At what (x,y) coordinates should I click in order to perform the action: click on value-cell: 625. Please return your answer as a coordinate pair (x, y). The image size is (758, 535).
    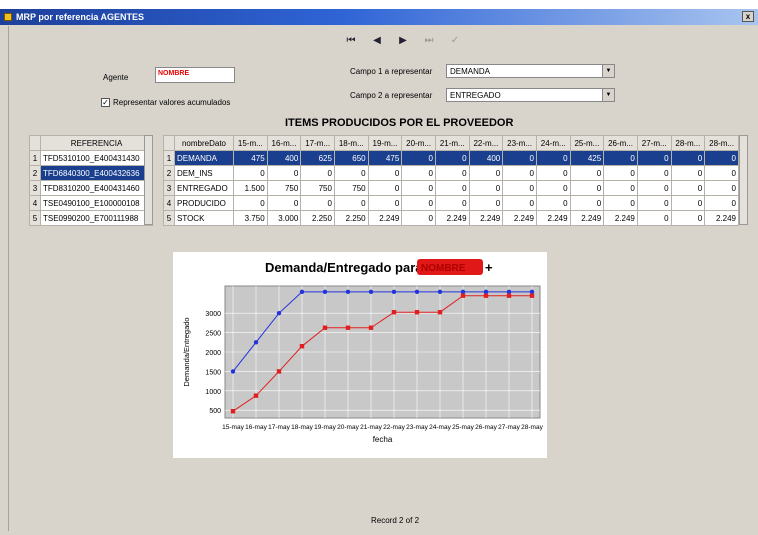
    Looking at the image, I should click on (317, 158).